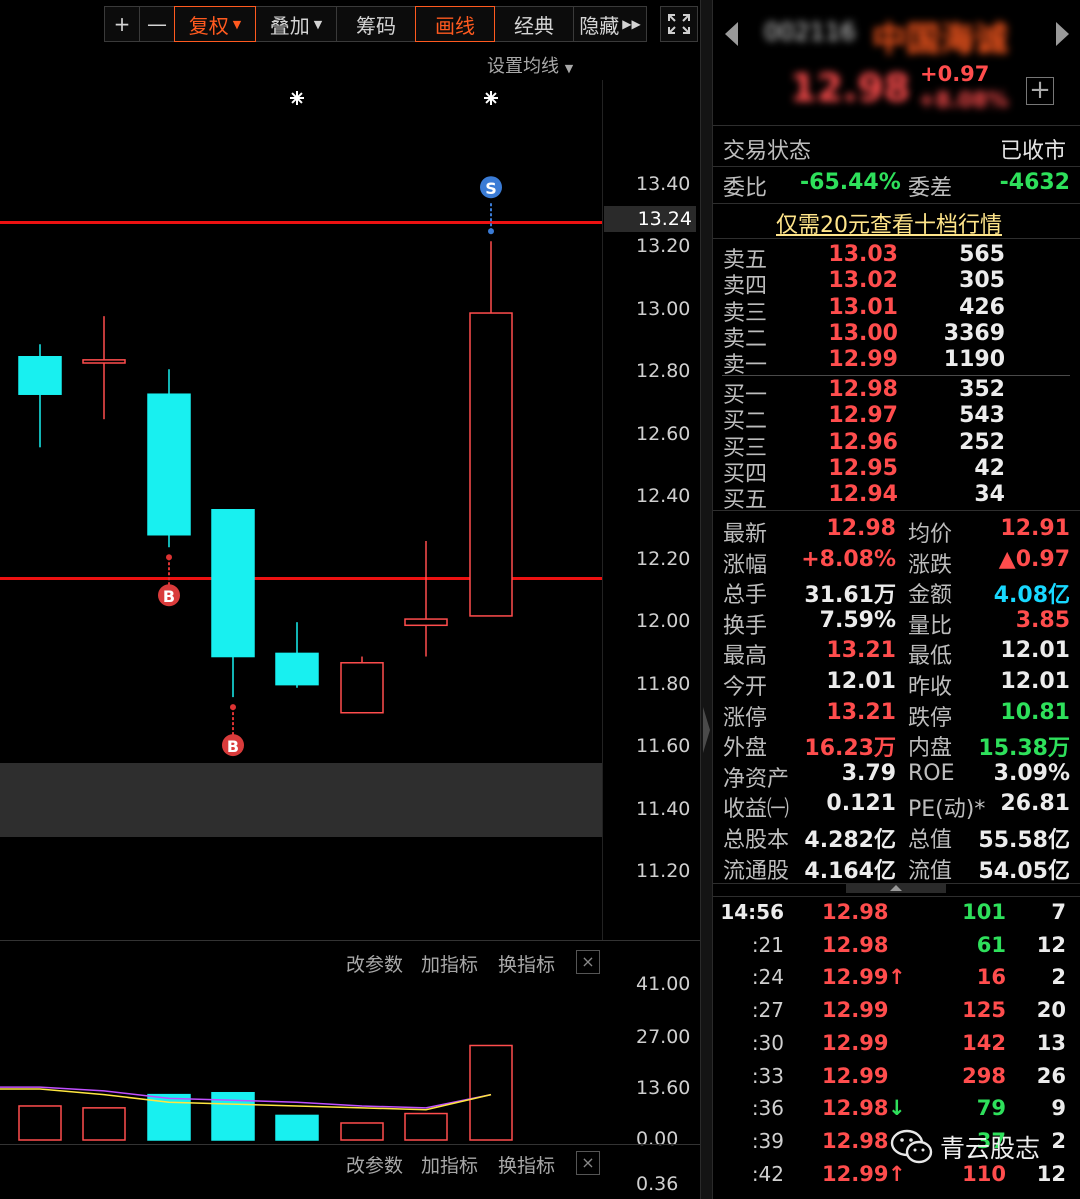  I want to click on toolbar-button-label: 画线, so click(455, 25).